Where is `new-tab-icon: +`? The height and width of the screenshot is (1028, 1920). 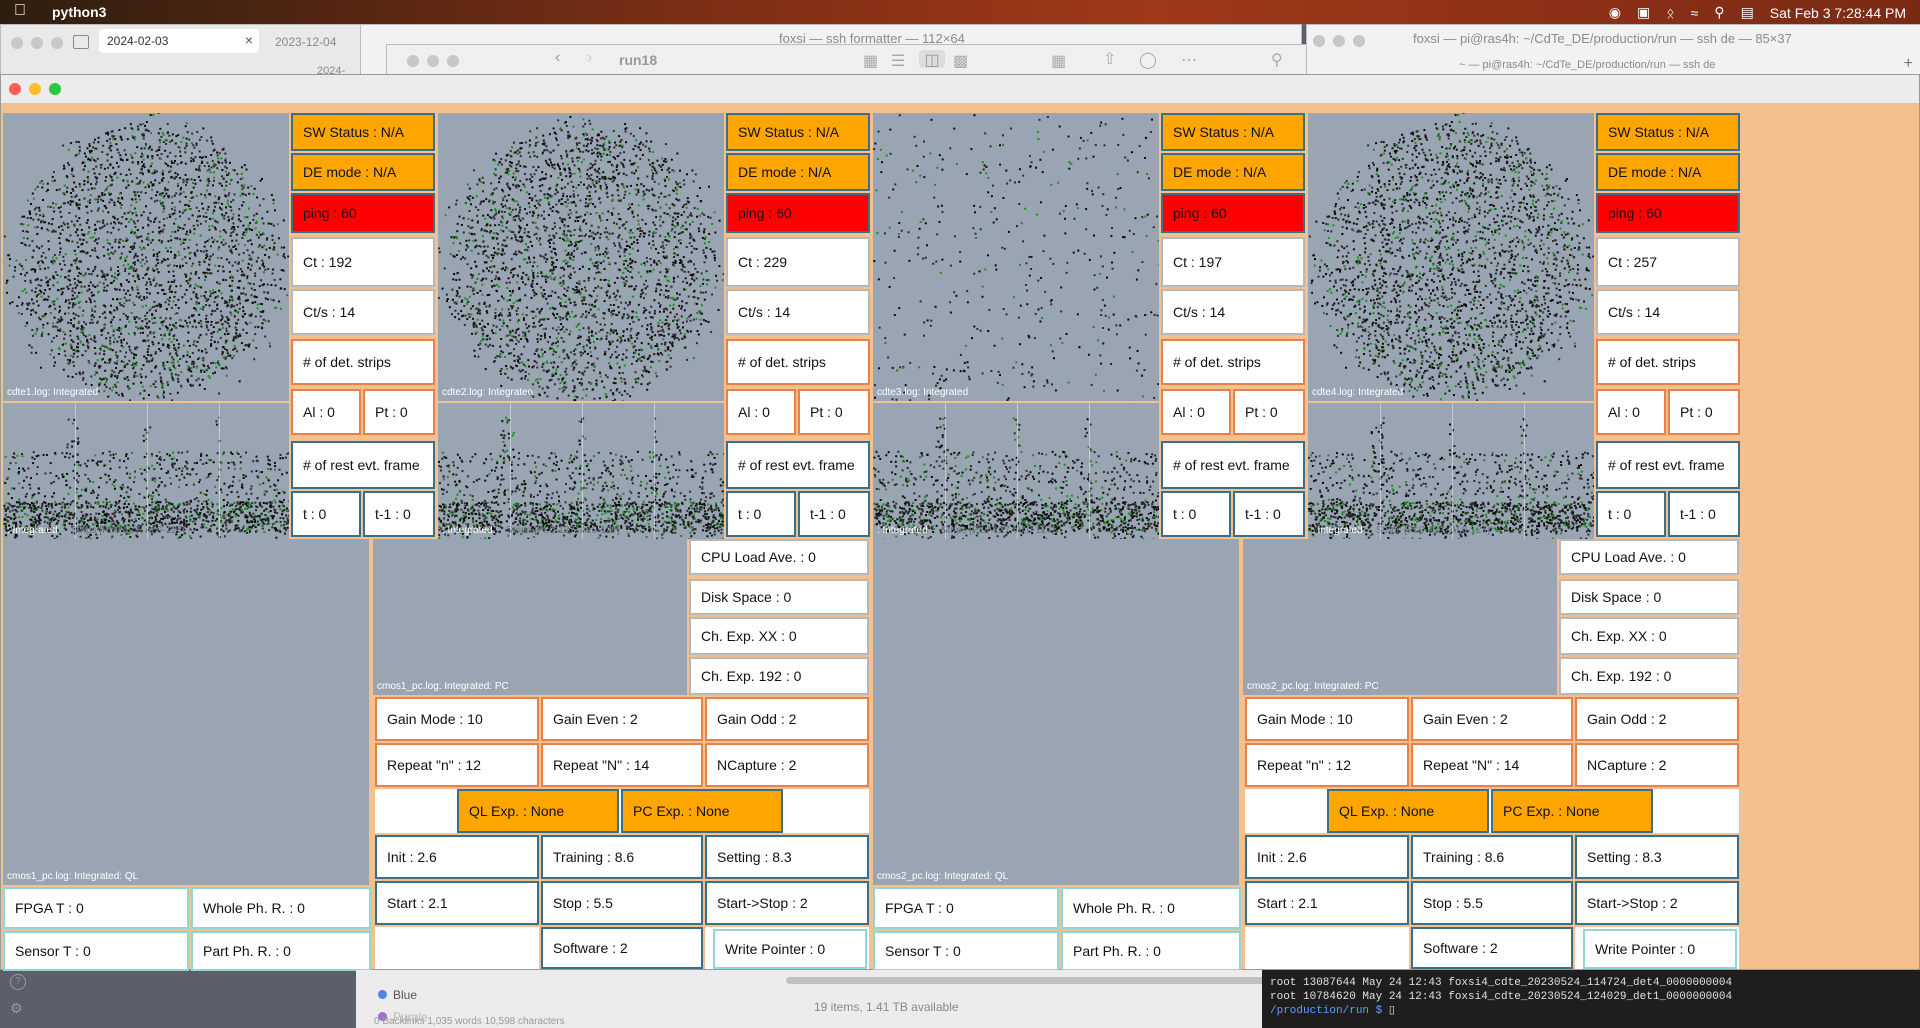
new-tab-icon: + is located at coordinates (1908, 64).